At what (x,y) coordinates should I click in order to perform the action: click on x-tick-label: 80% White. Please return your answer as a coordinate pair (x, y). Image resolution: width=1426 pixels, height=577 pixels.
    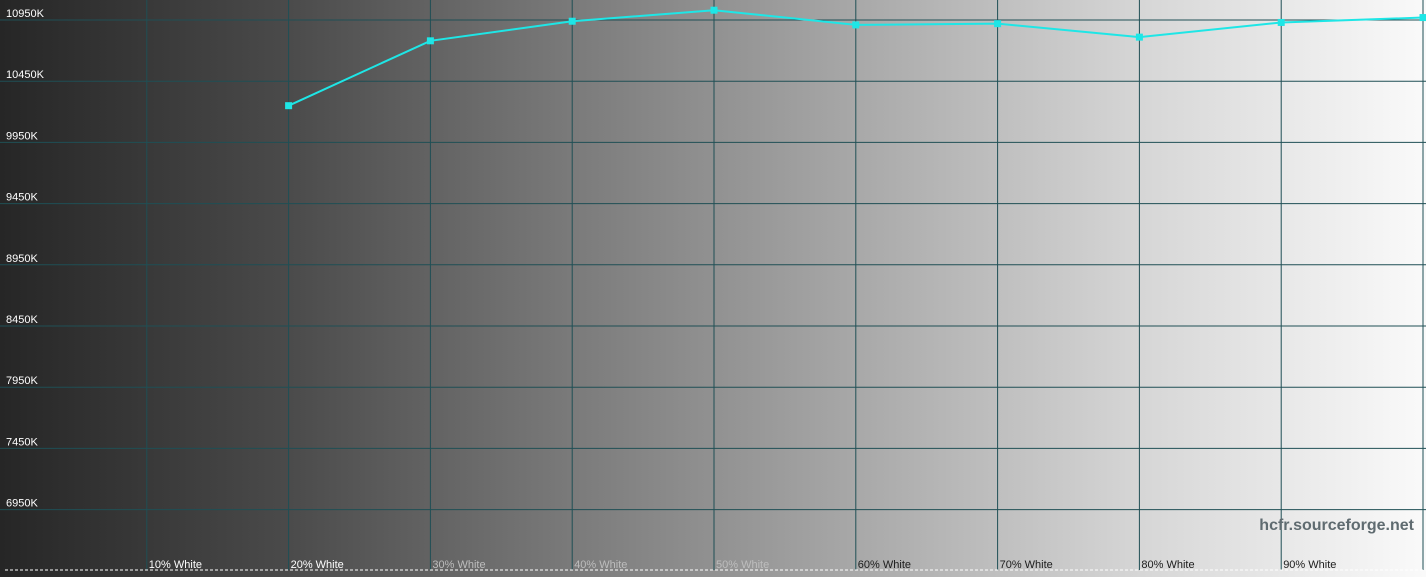
    Looking at the image, I should click on (1167, 565).